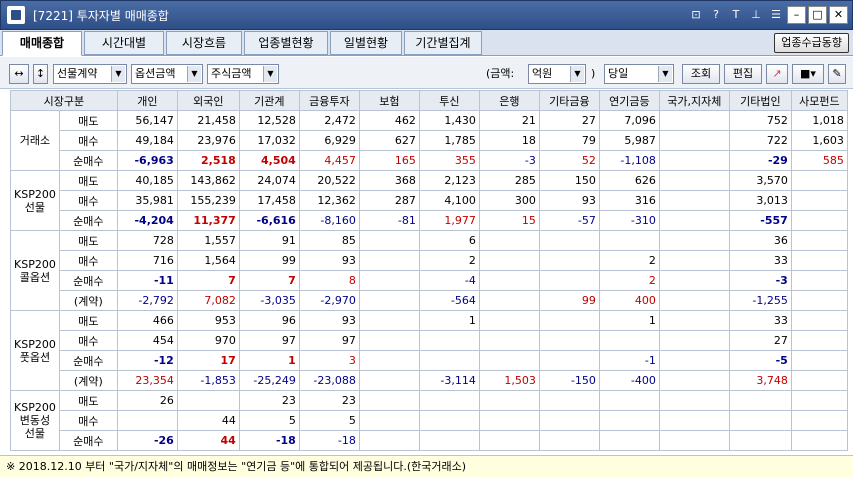 The image size is (853, 477). What do you see at coordinates (837, 74) in the screenshot?
I see `wrench-icon: ✎` at bounding box center [837, 74].